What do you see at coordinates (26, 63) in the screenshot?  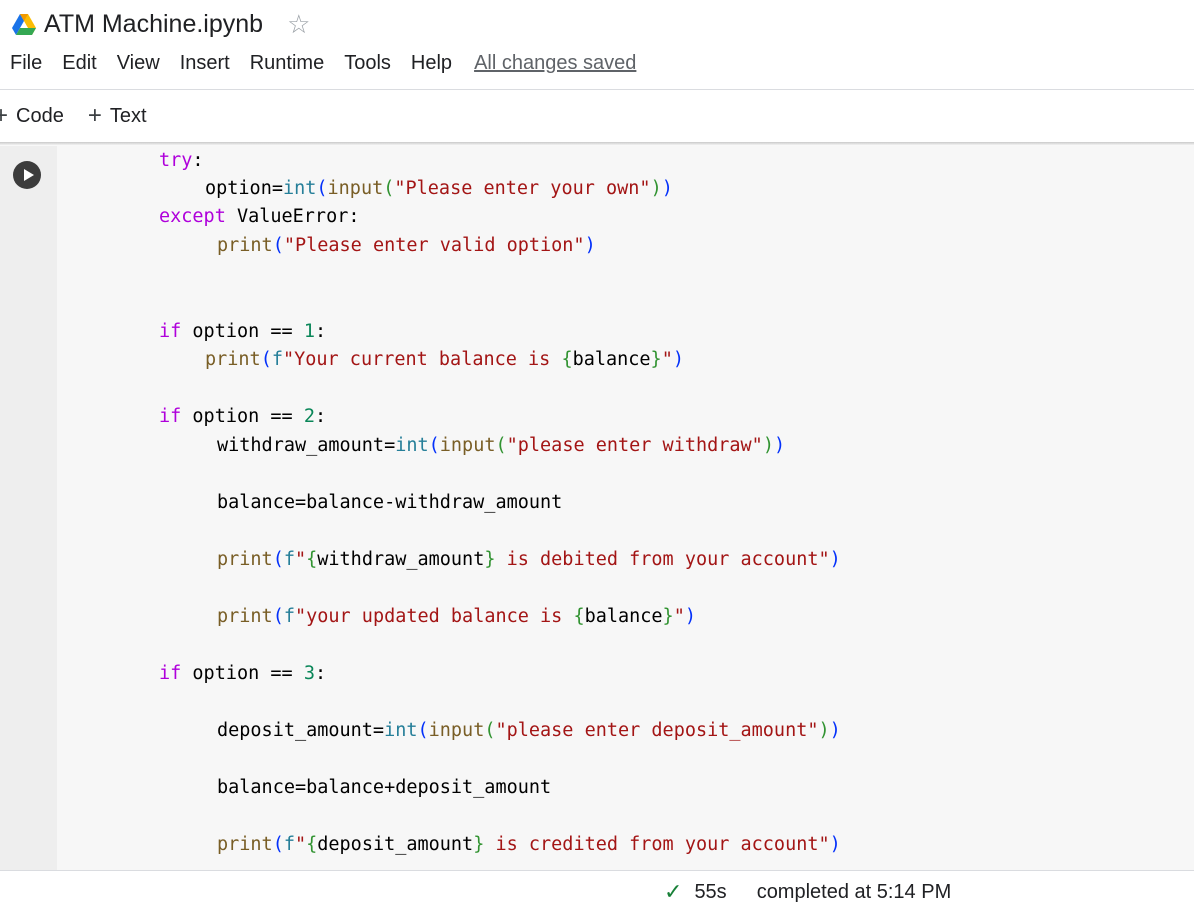 I see `menu-file: File` at bounding box center [26, 63].